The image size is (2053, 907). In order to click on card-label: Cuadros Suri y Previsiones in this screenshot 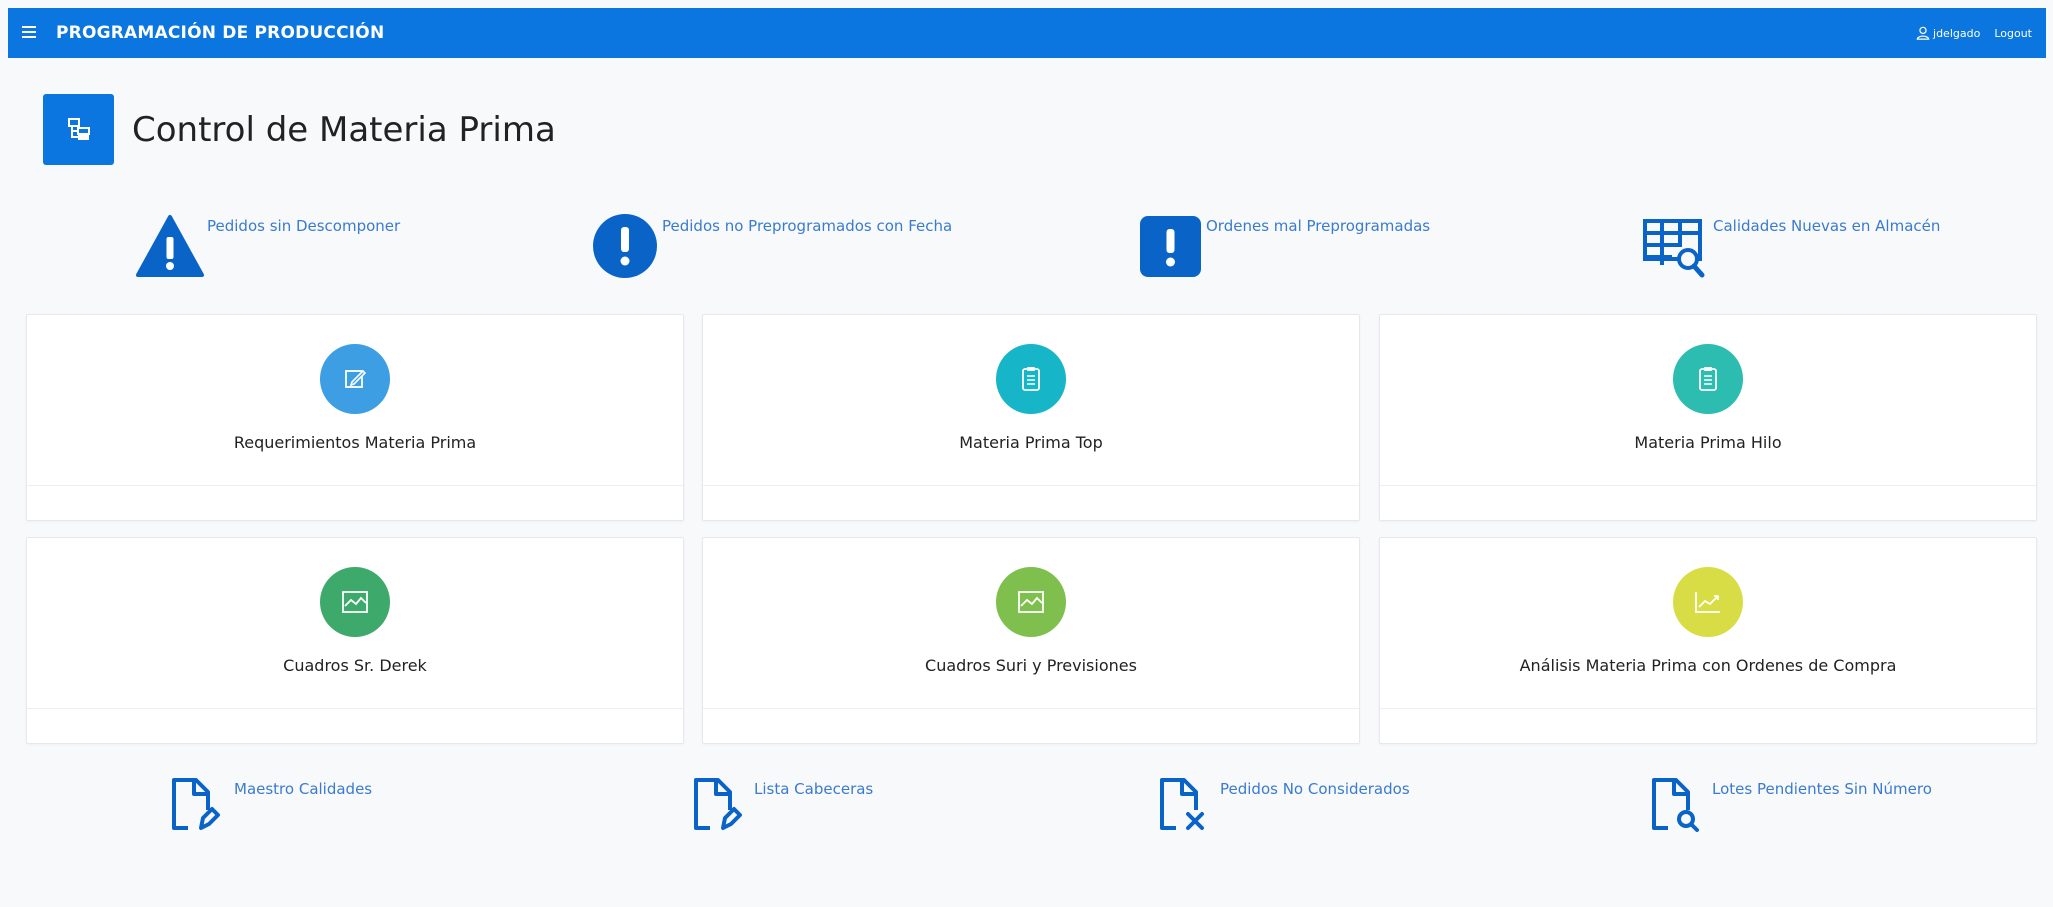, I will do `click(1031, 665)`.